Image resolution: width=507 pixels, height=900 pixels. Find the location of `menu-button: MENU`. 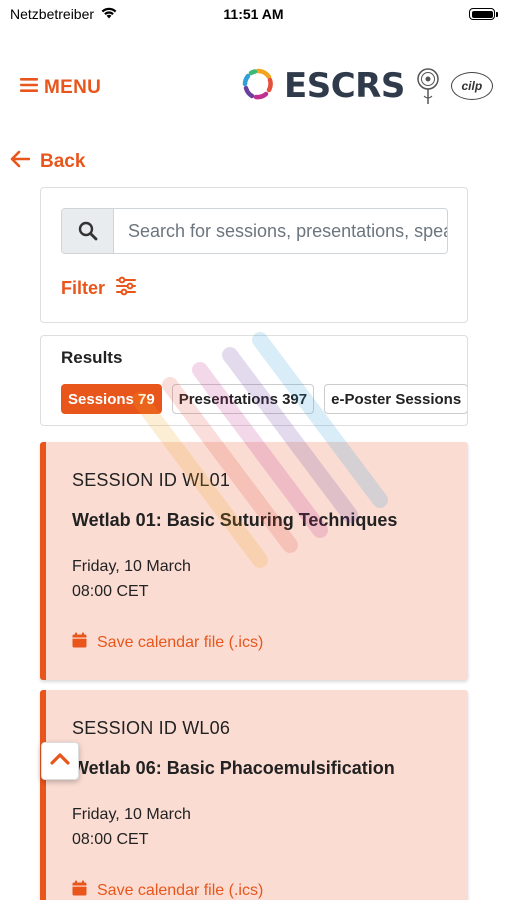

menu-button: MENU is located at coordinates (60, 88).